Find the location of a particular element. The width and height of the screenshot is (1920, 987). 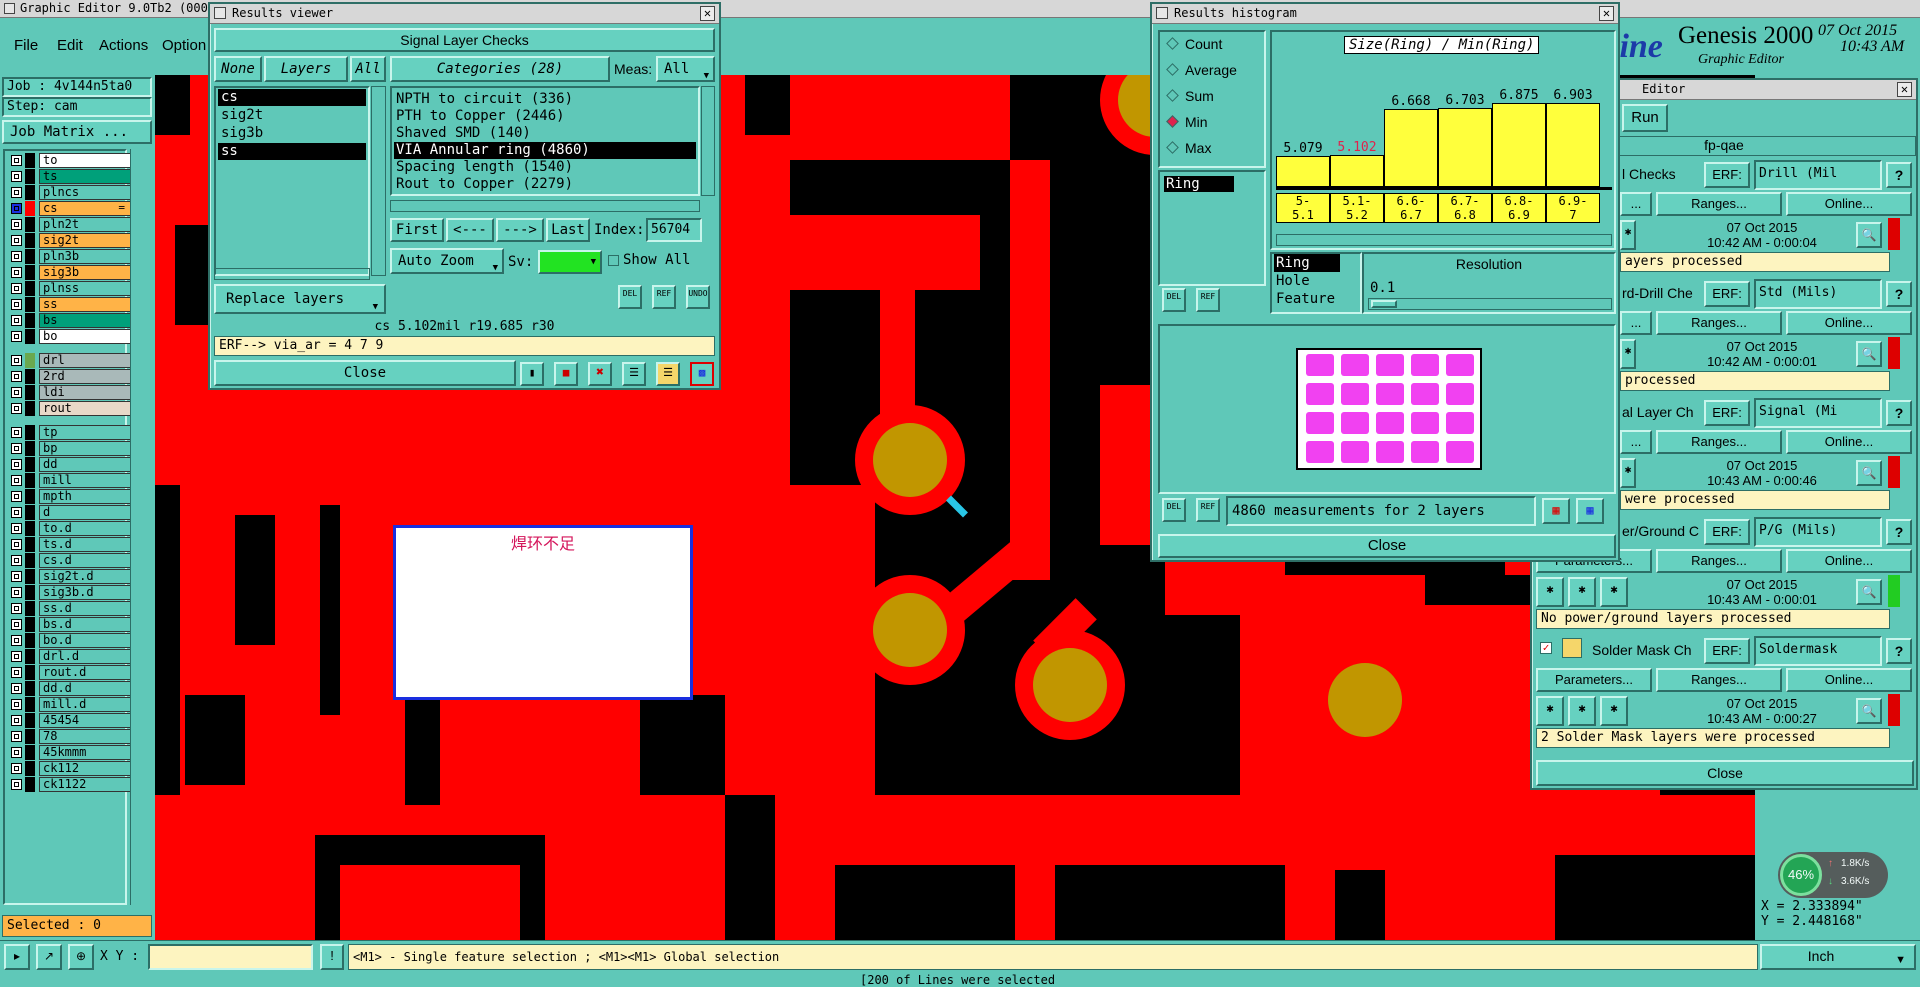

layer-row: drl.d is located at coordinates (72, 656).